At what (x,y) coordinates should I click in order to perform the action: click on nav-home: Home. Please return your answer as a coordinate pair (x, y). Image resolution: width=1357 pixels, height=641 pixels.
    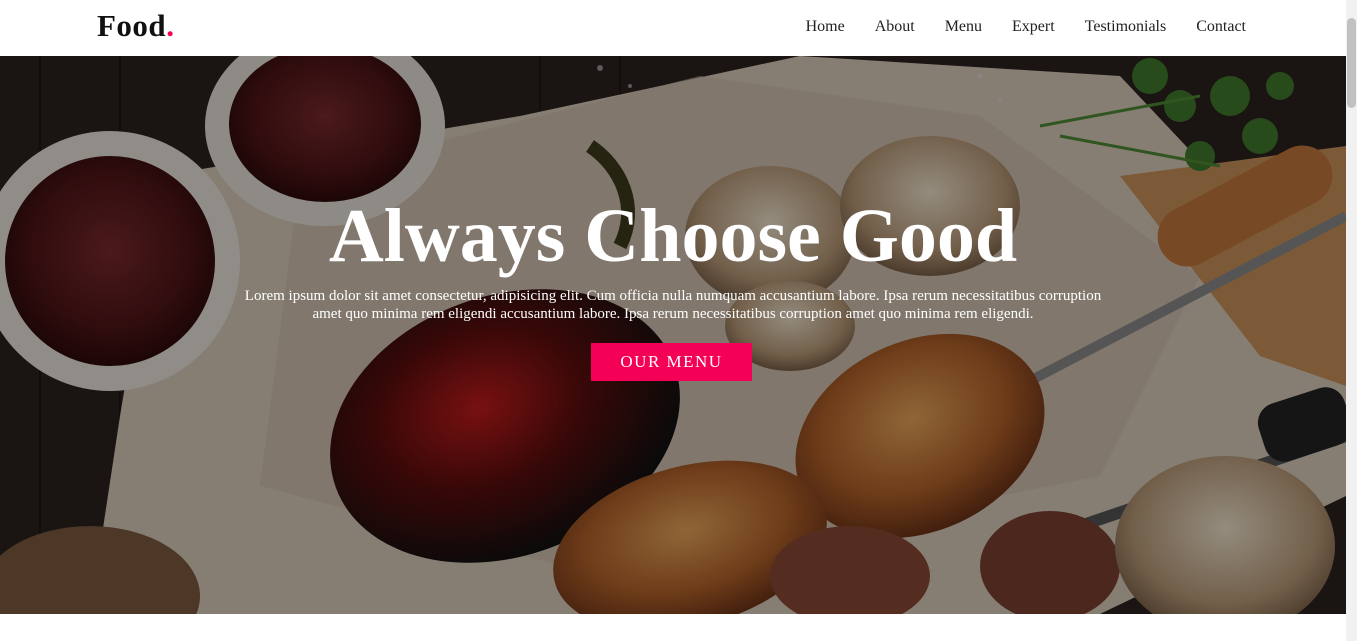
    Looking at the image, I should click on (825, 27).